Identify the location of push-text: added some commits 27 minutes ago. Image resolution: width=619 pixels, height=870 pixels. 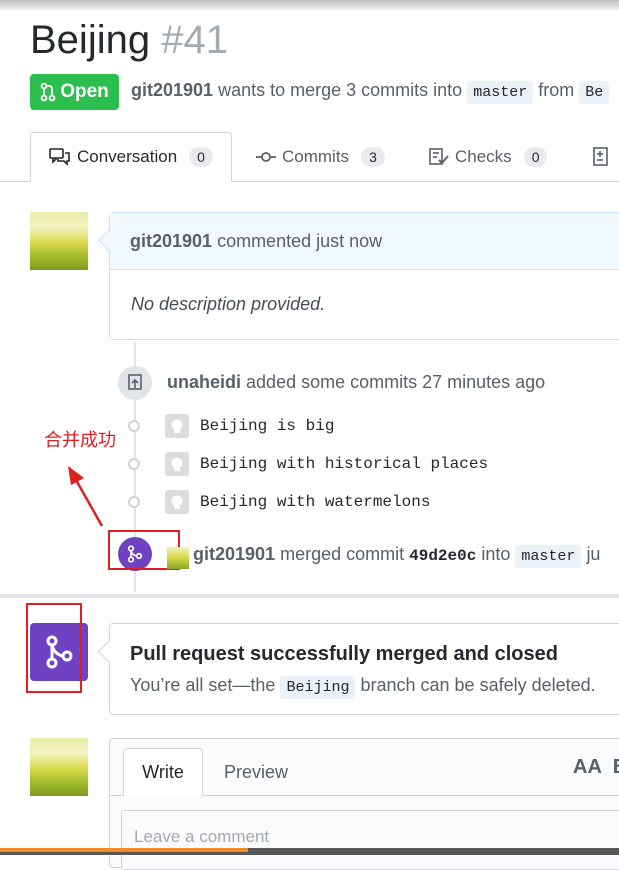
(396, 382).